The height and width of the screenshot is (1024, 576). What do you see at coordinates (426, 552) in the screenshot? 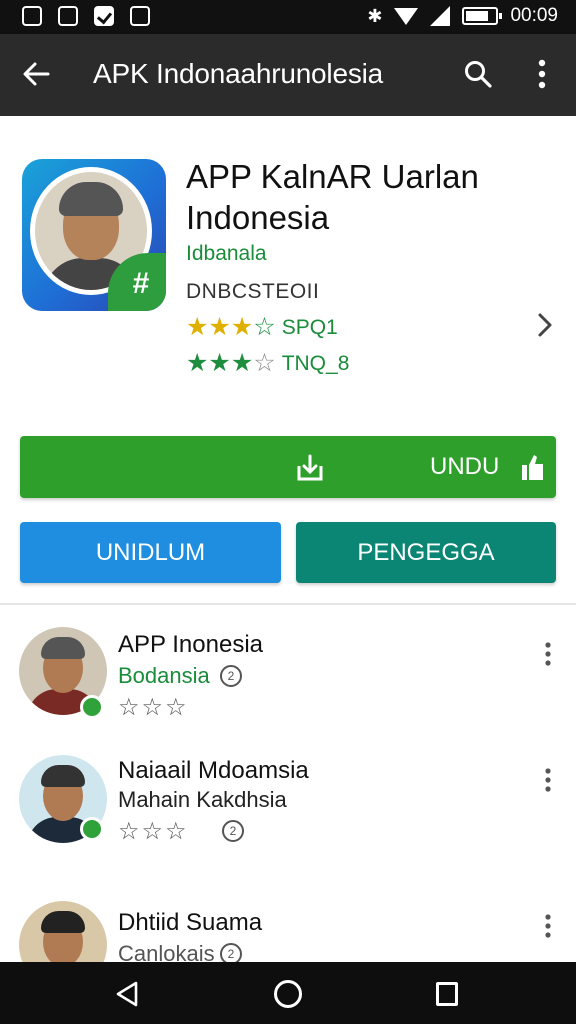
I see `primary-button: PENGEGGA` at bounding box center [426, 552].